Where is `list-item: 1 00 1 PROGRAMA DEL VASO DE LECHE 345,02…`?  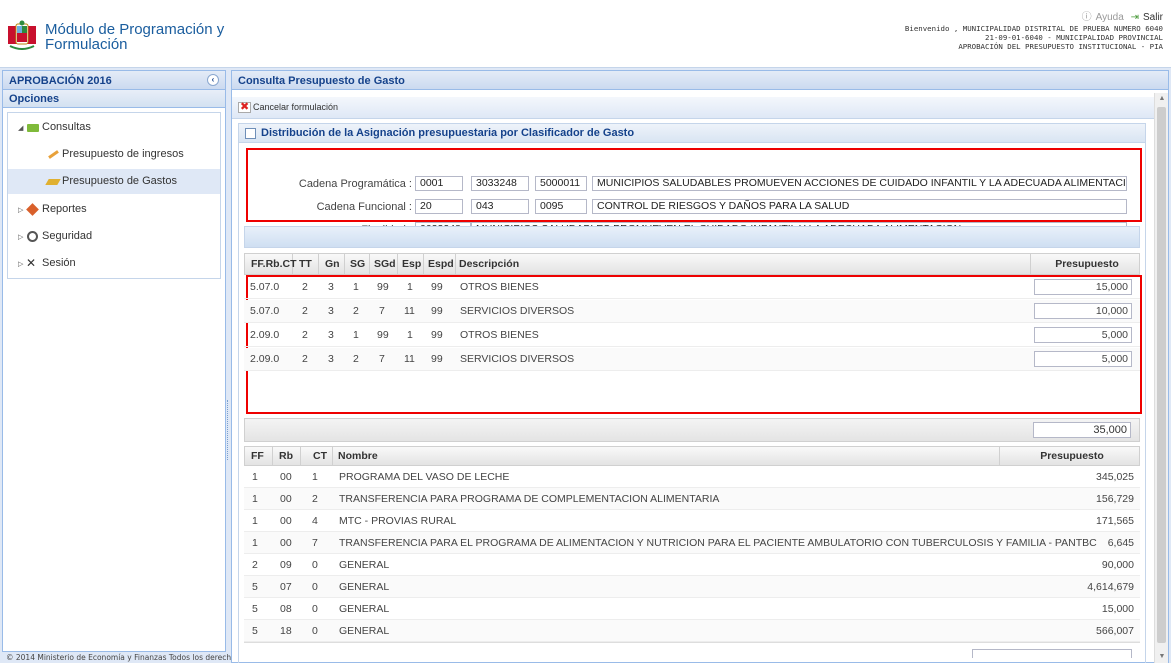
list-item: 1 00 1 PROGRAMA DEL VASO DE LECHE 345,02… is located at coordinates (692, 477).